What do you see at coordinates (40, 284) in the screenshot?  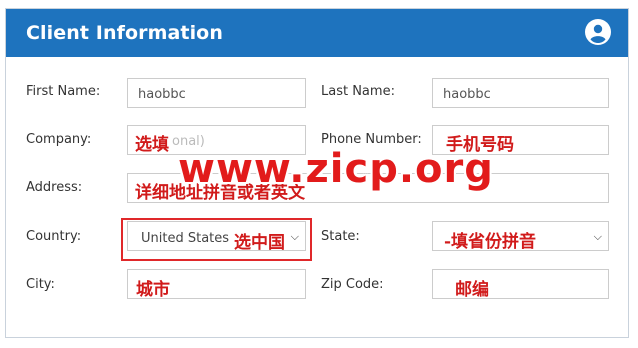 I see `city-label: City:` at bounding box center [40, 284].